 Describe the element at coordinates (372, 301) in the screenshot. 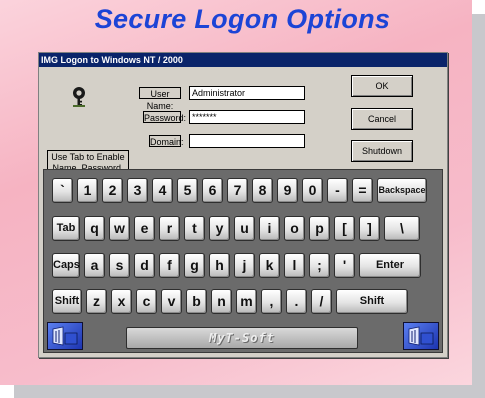

I see `key-row4-11: Shift` at that location.